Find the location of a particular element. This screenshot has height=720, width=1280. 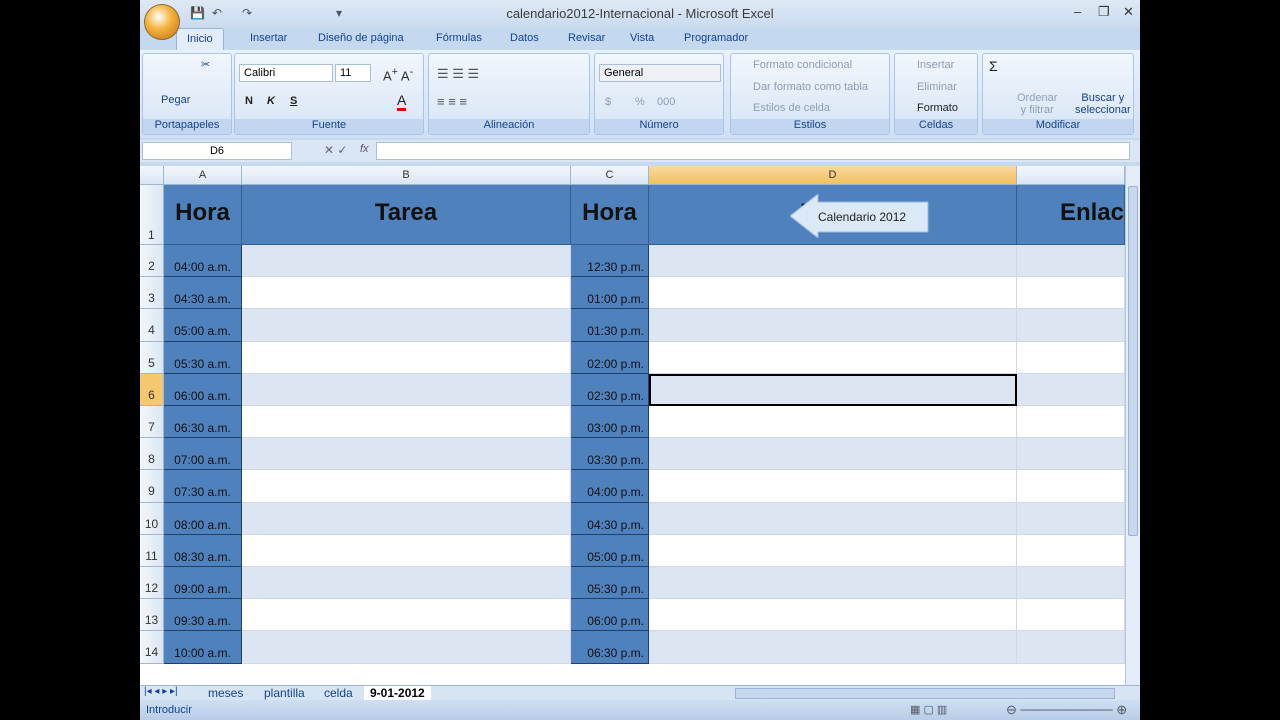

autosum-button: Σ is located at coordinates (993, 66).